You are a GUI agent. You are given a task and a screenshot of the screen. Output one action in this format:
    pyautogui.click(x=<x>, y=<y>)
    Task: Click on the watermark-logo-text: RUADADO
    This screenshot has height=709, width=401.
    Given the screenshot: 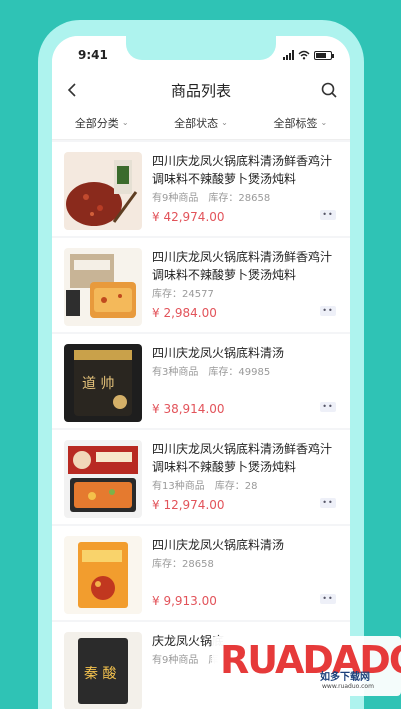 What is the action you would take?
    pyautogui.click(x=310, y=660)
    